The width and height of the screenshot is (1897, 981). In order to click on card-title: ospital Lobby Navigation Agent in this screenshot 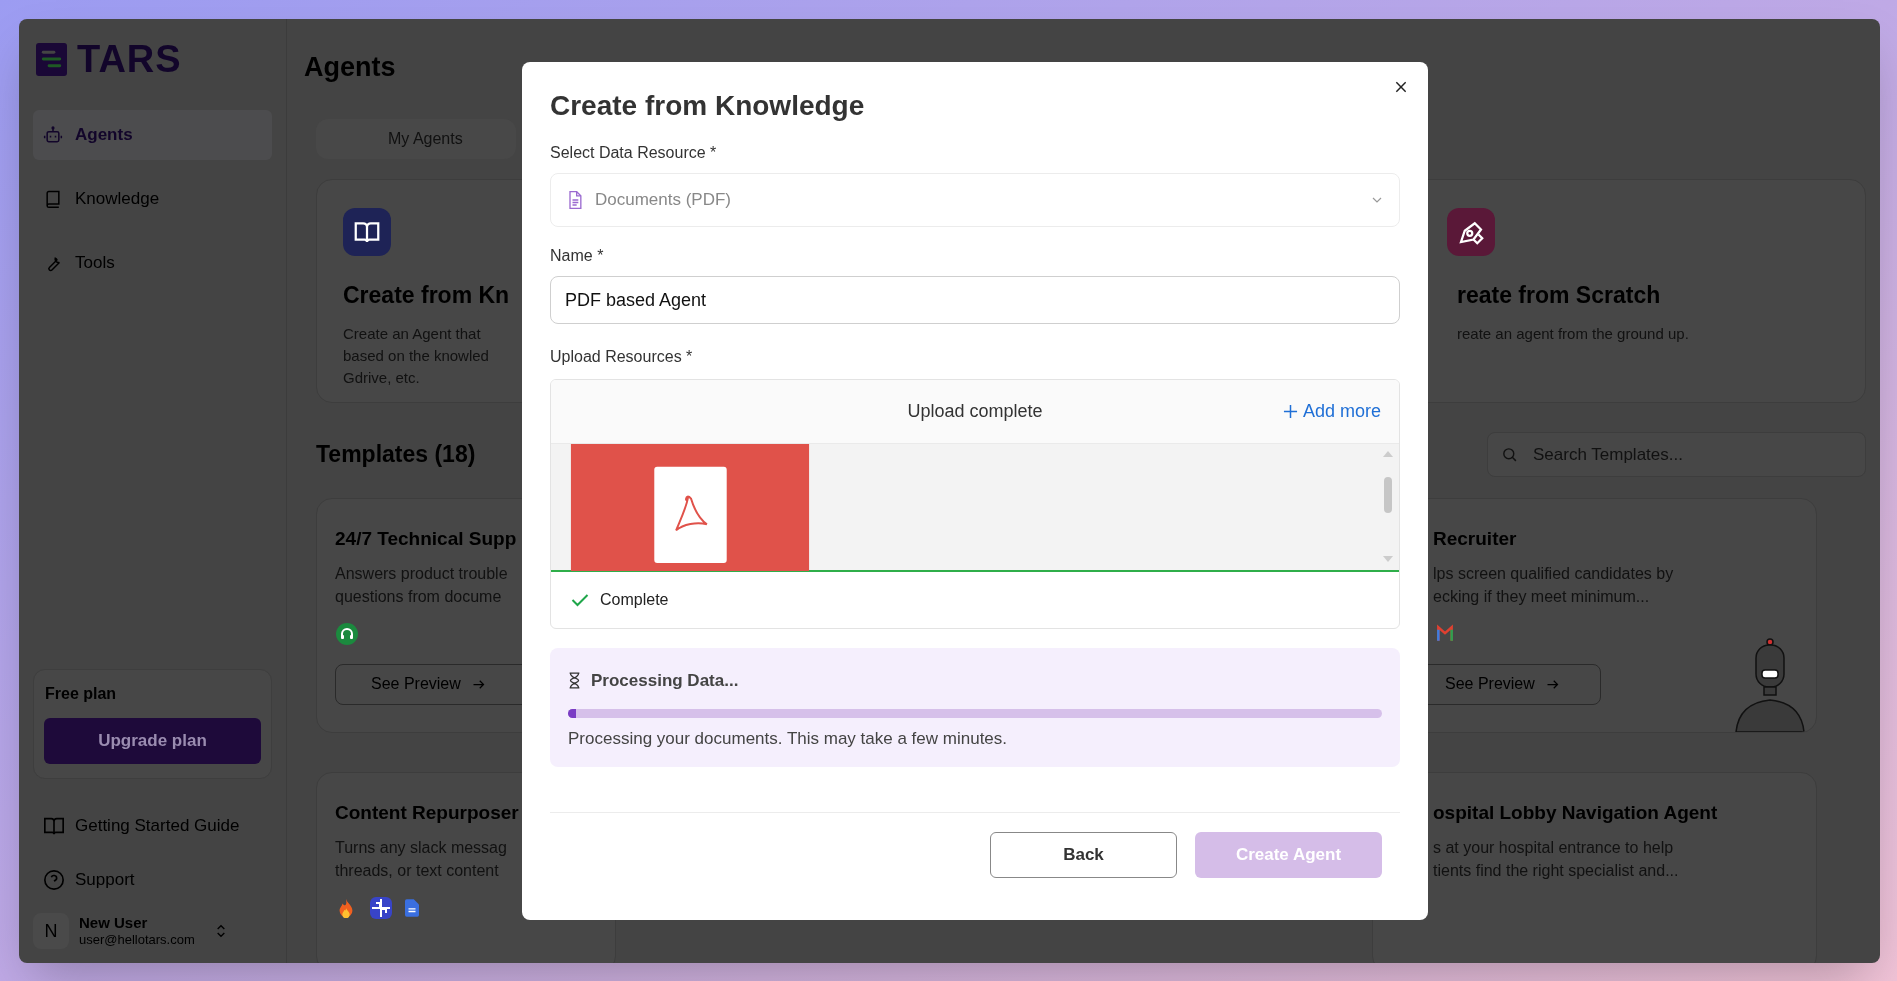, I will do `click(1575, 813)`.